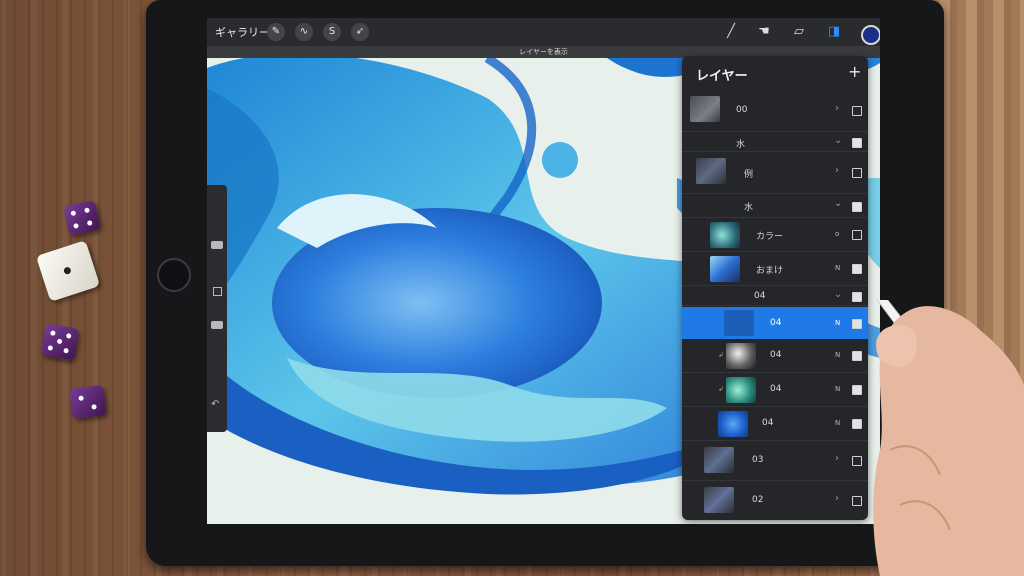 The height and width of the screenshot is (576, 1024). Describe the element at coordinates (775, 173) in the screenshot. I see `layer-row: 例 ›` at that location.